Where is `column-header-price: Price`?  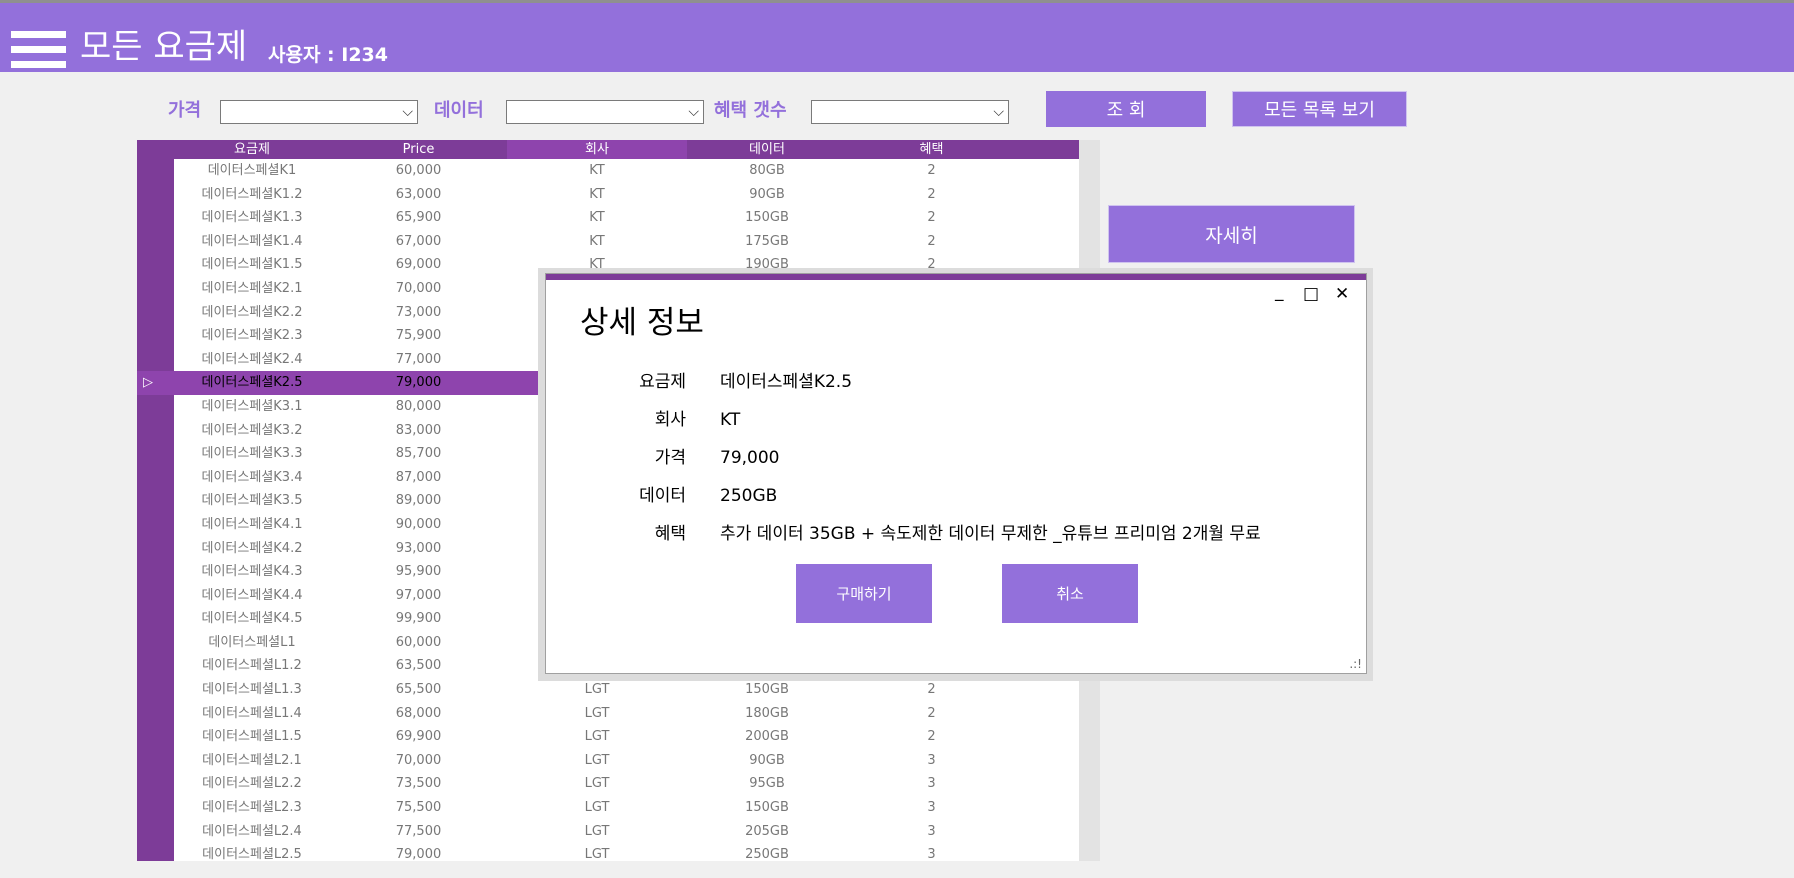 column-header-price: Price is located at coordinates (418, 149).